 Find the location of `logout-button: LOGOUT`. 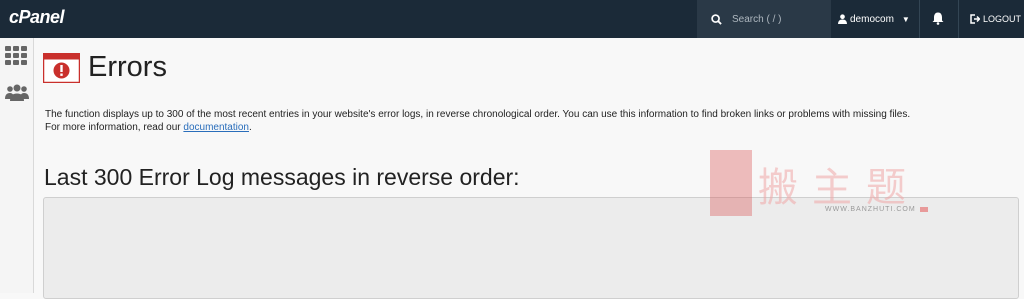

logout-button: LOGOUT is located at coordinates (995, 19).